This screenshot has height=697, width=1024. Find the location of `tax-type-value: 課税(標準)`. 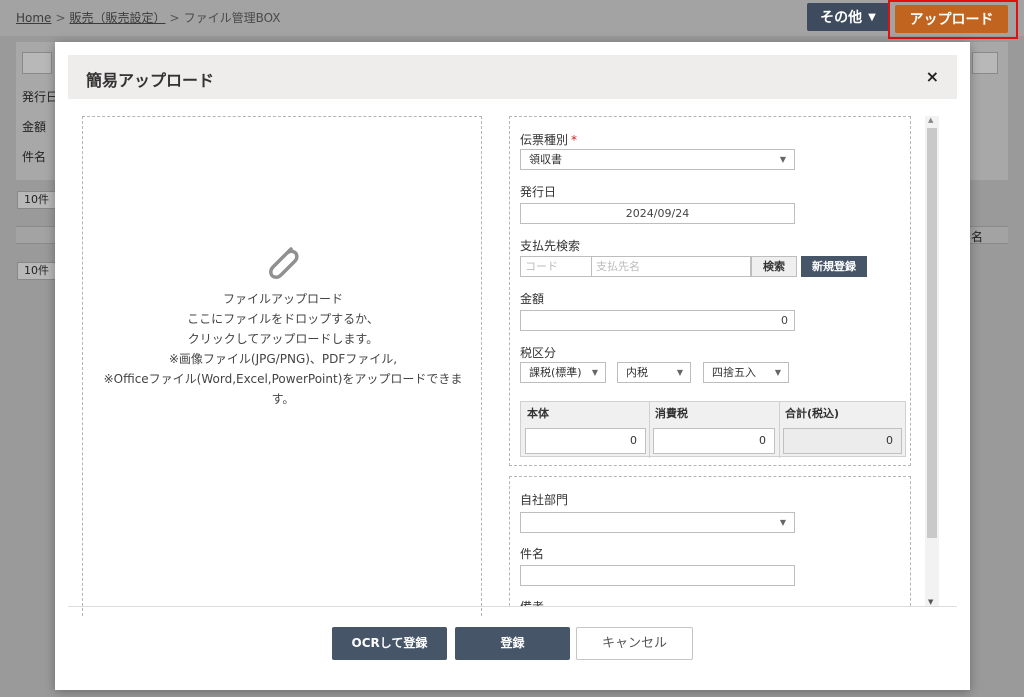

tax-type-value: 課税(標準) is located at coordinates (555, 372).